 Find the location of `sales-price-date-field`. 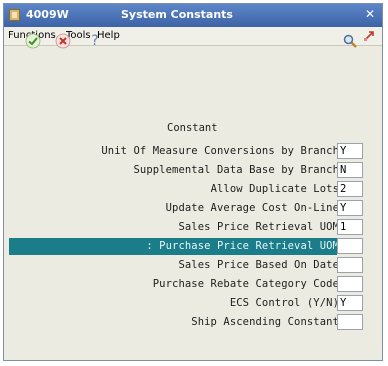

sales-price-date-field is located at coordinates (350, 265).